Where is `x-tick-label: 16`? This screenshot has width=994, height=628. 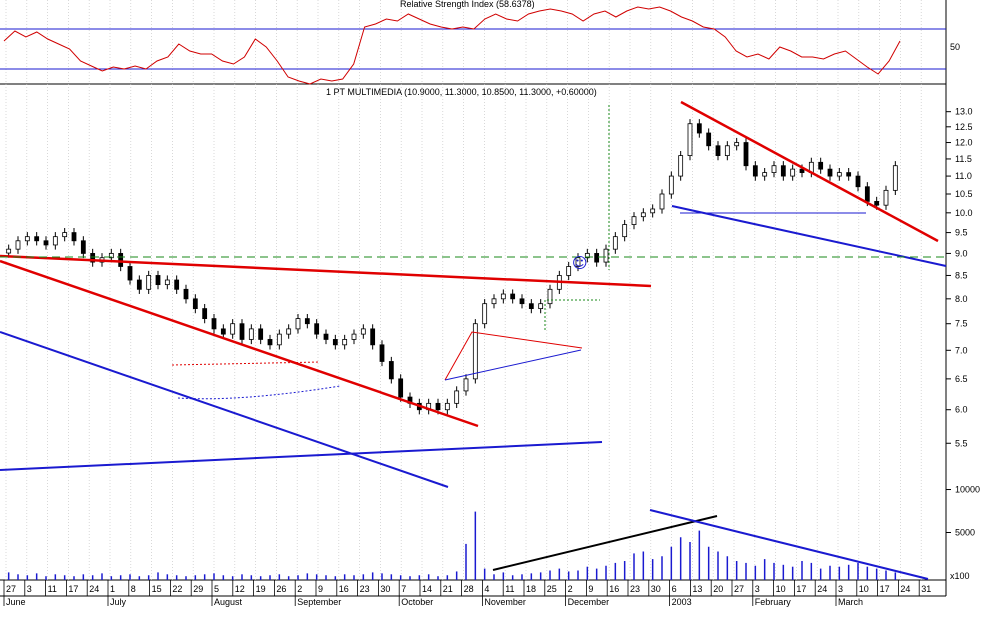
x-tick-label: 16 is located at coordinates (344, 589).